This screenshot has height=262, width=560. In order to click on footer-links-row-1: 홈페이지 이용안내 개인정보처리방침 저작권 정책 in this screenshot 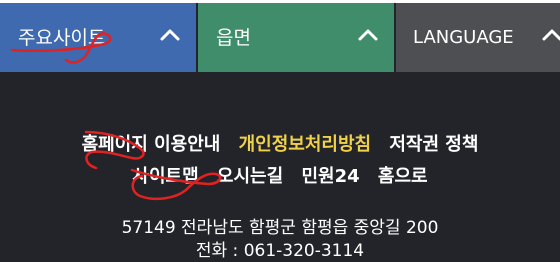, I will do `click(280, 145)`.